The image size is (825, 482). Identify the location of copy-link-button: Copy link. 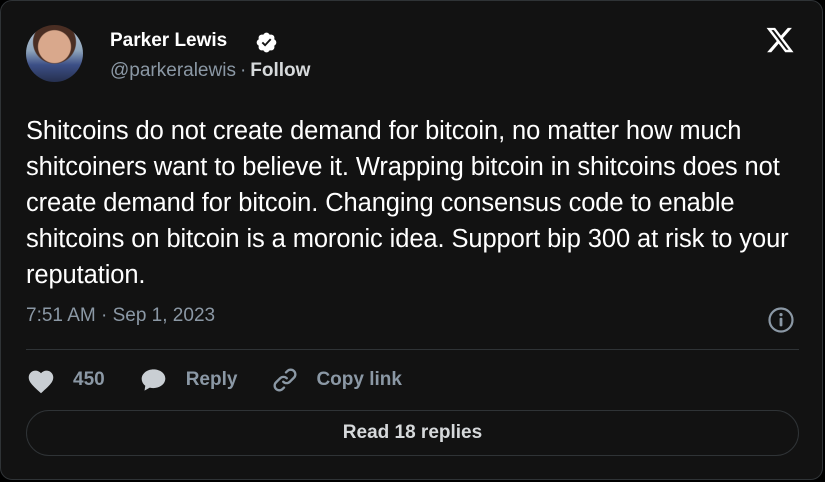
(336, 380).